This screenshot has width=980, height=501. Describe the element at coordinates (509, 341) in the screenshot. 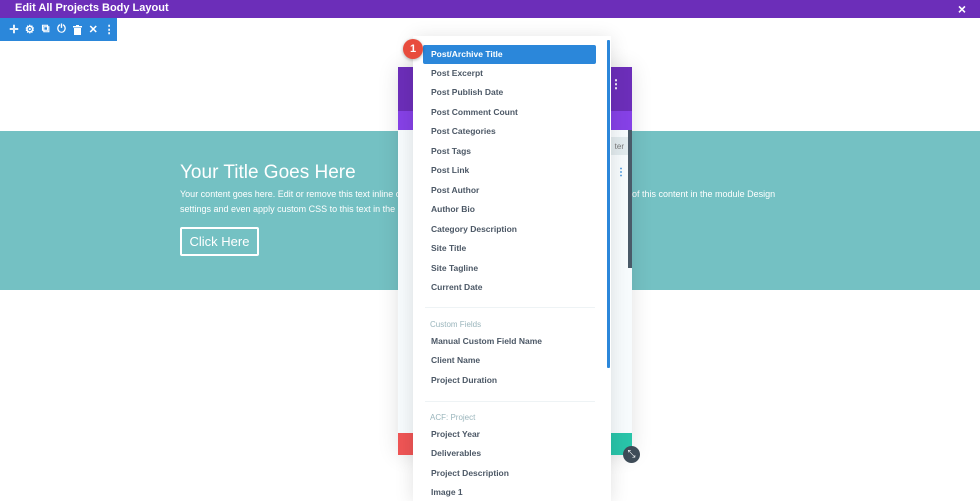

I see `dropdown-item: Manual Custom Field Name` at that location.